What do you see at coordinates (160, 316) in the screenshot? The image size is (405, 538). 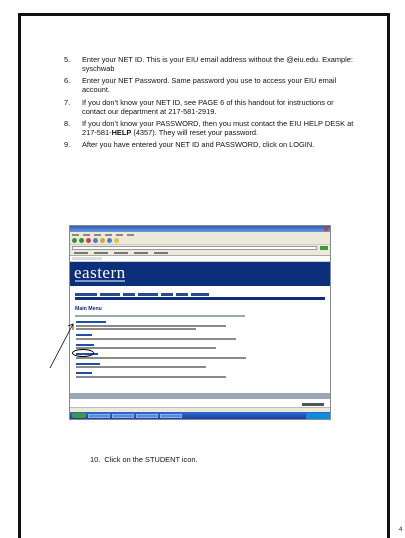 I see `welcome-text` at bounding box center [160, 316].